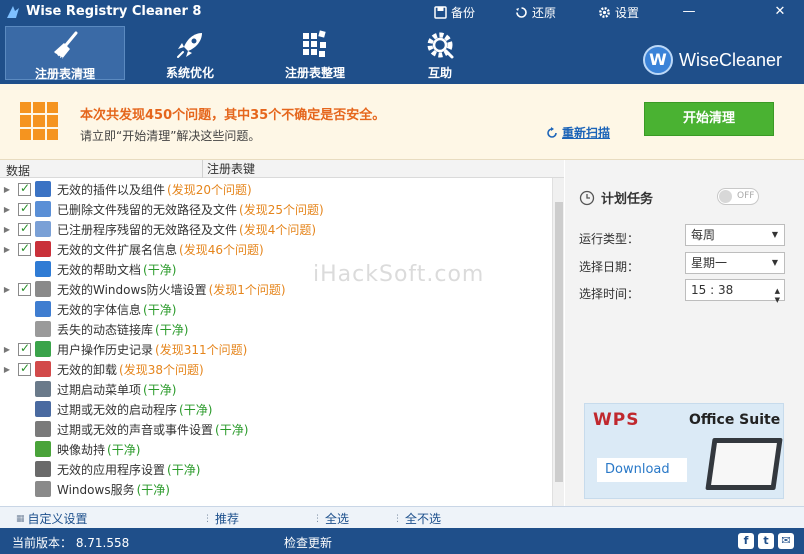 The height and width of the screenshot is (554, 804). What do you see at coordinates (201, 349) in the screenshot?
I see `item-status: (发现311个问题)` at bounding box center [201, 349].